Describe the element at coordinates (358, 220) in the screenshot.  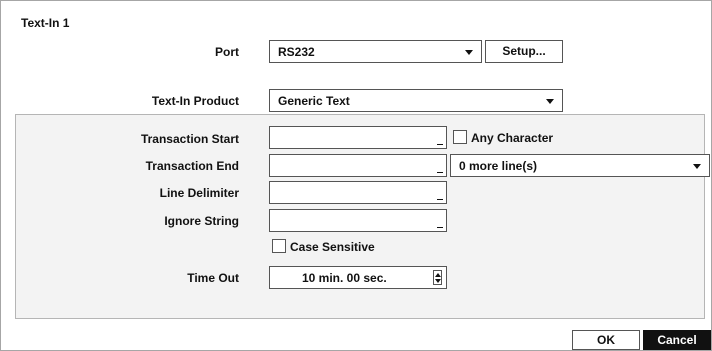
I see `ignore-string-input` at that location.